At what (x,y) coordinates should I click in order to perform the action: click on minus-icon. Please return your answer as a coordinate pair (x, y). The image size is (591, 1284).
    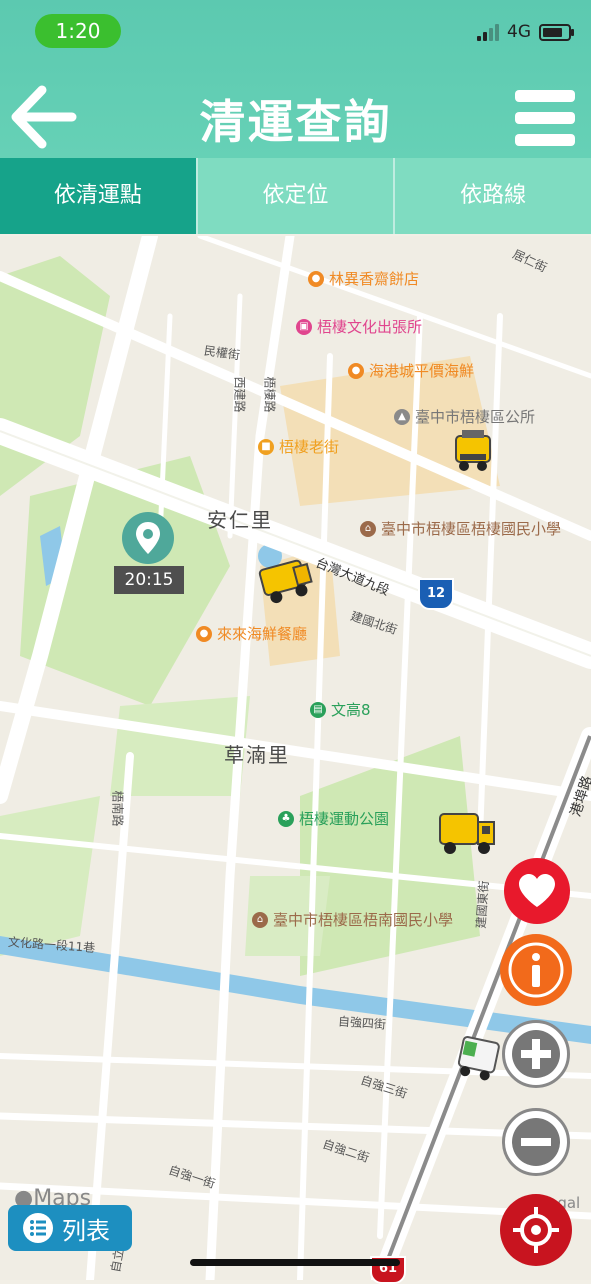
    Looking at the image, I should click on (536, 1142).